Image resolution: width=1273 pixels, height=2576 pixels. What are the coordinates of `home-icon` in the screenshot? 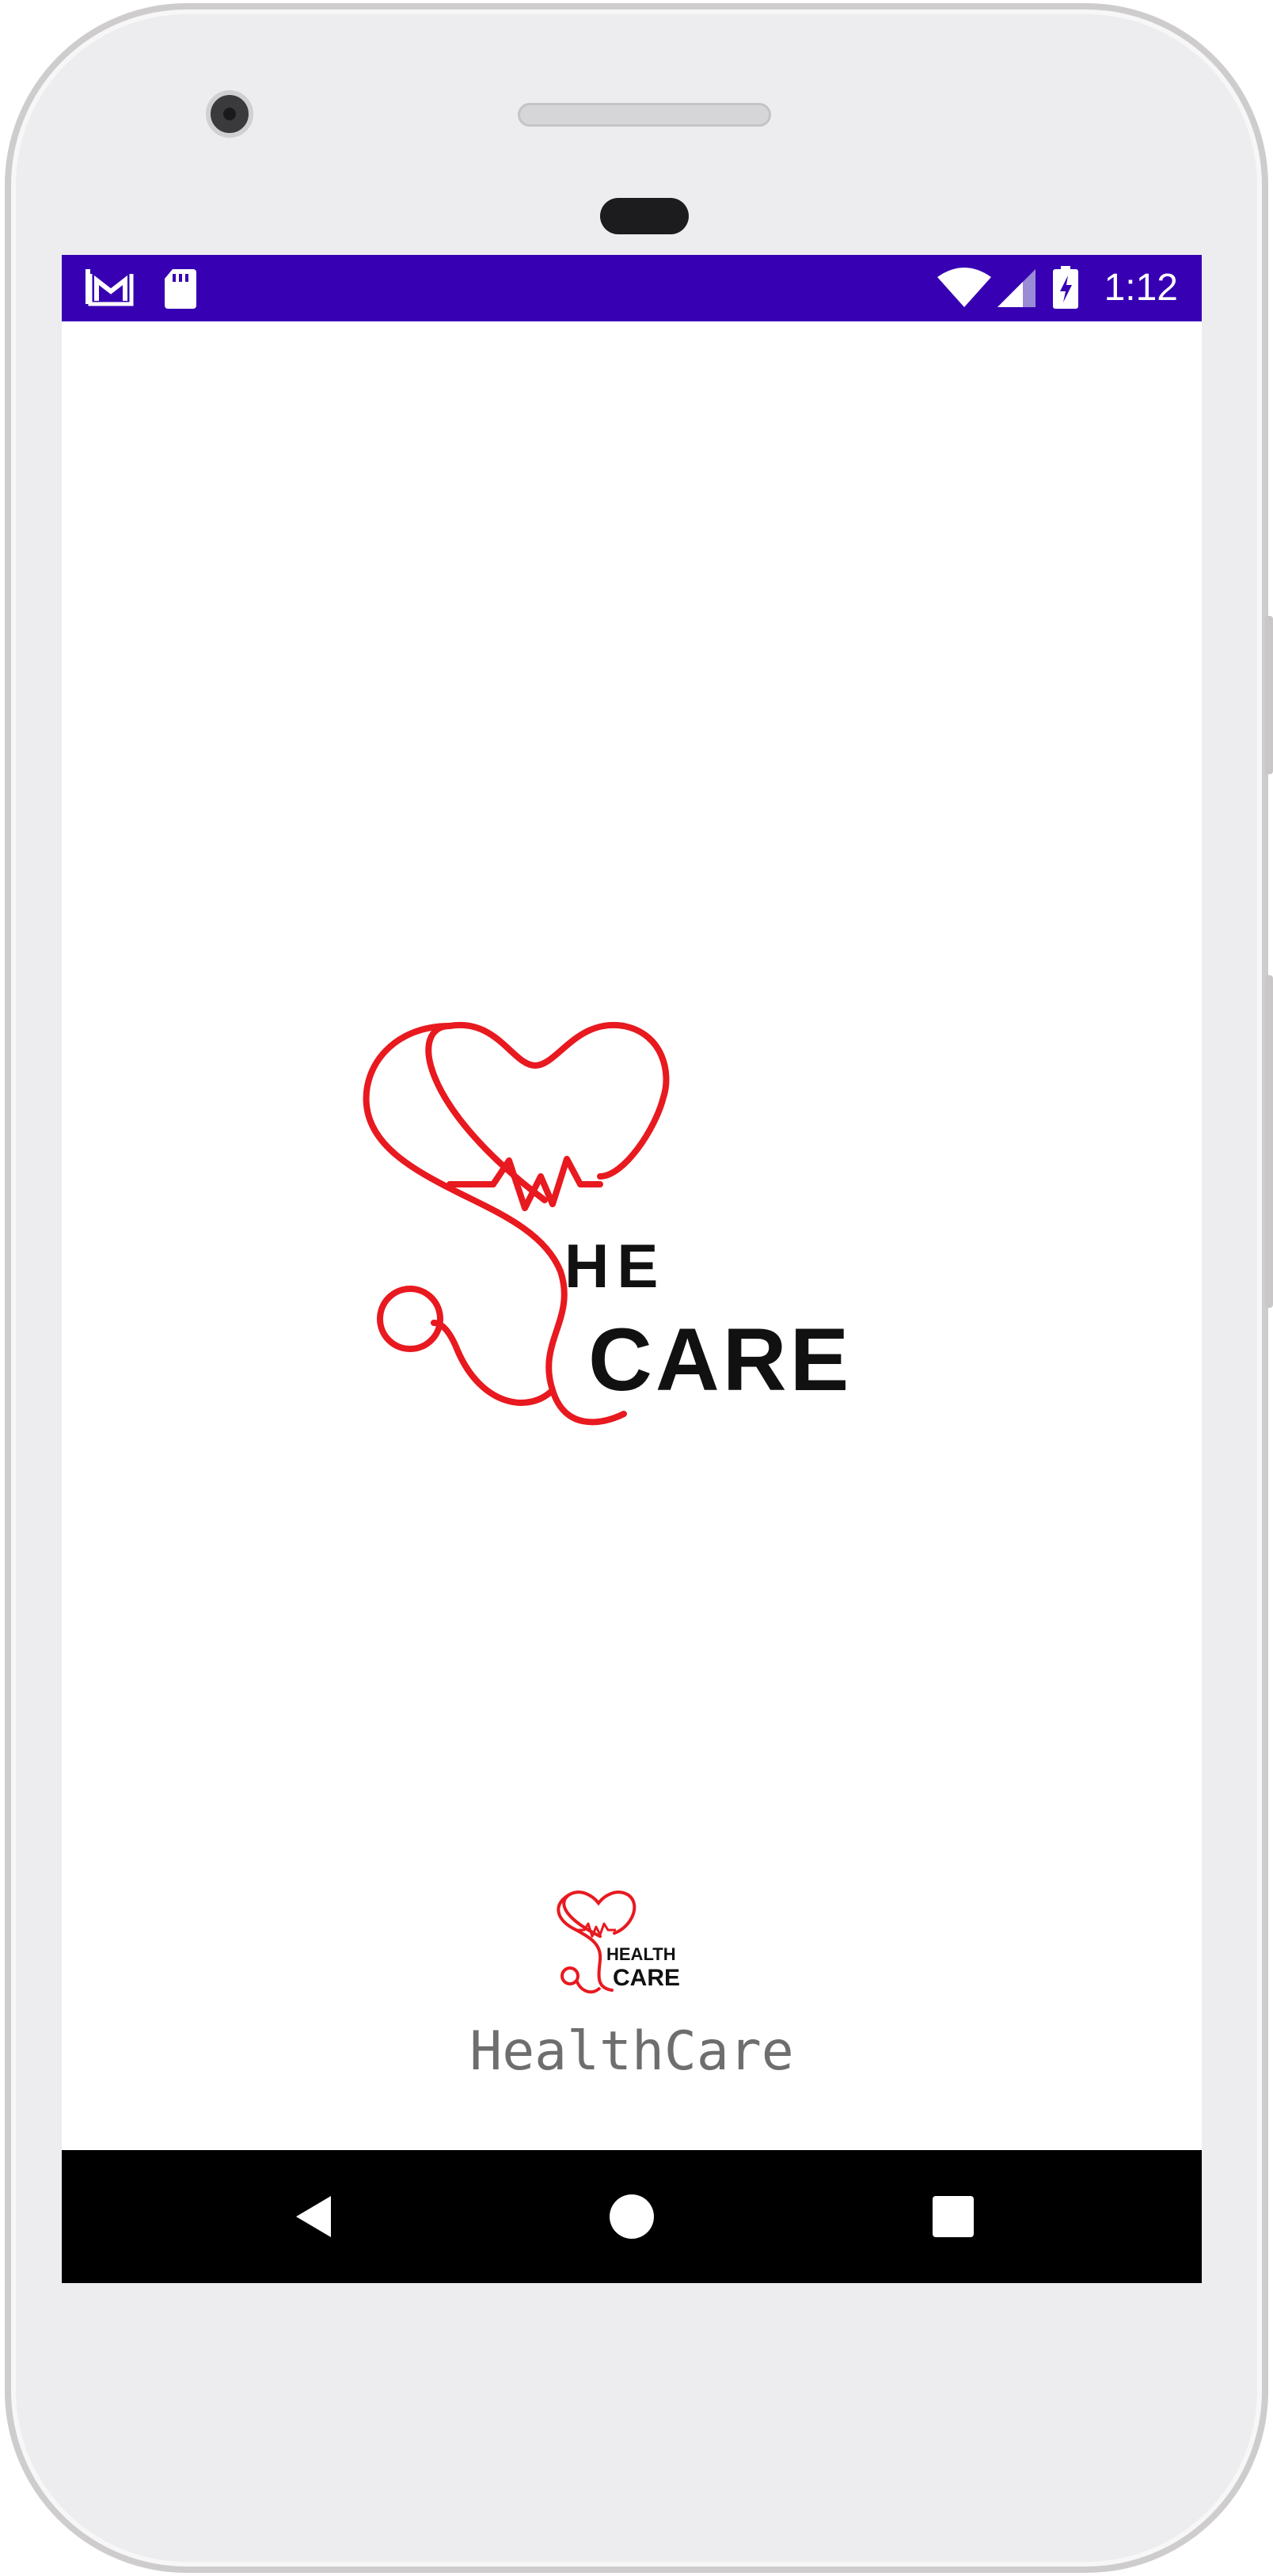 It's located at (631, 2216).